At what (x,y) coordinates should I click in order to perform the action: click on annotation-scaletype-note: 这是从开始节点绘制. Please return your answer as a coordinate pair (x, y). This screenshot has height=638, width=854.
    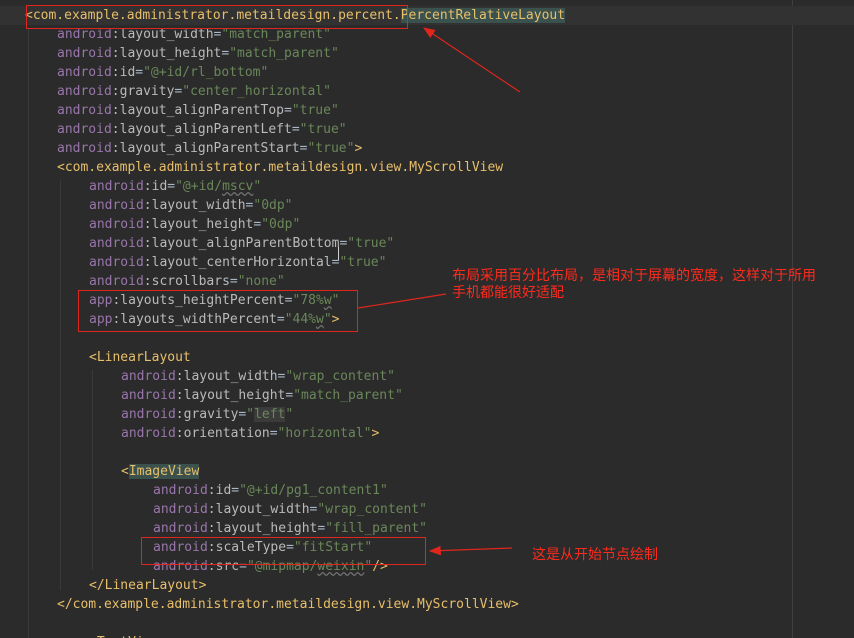
    Looking at the image, I should click on (595, 555).